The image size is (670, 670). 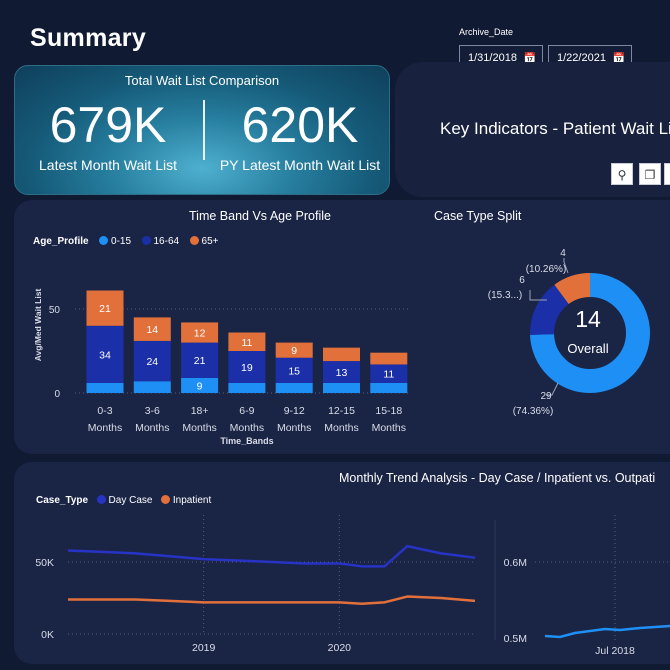 What do you see at coordinates (607, 631) in the screenshot?
I see `outpatient-series-line` at bounding box center [607, 631].